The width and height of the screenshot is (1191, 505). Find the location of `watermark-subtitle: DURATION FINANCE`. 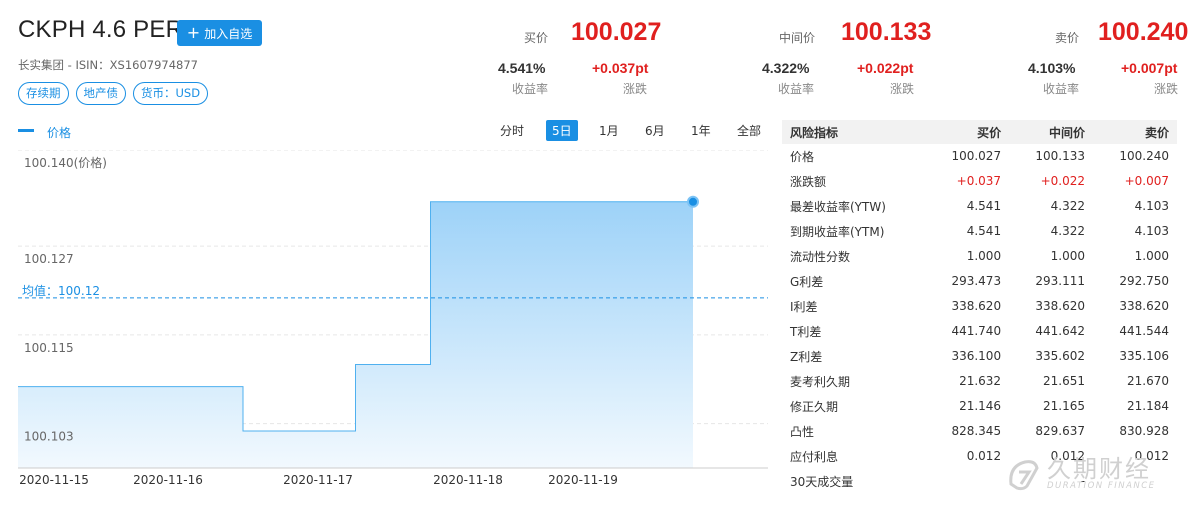

watermark-subtitle: DURATION FINANCE is located at coordinates (1101, 486).